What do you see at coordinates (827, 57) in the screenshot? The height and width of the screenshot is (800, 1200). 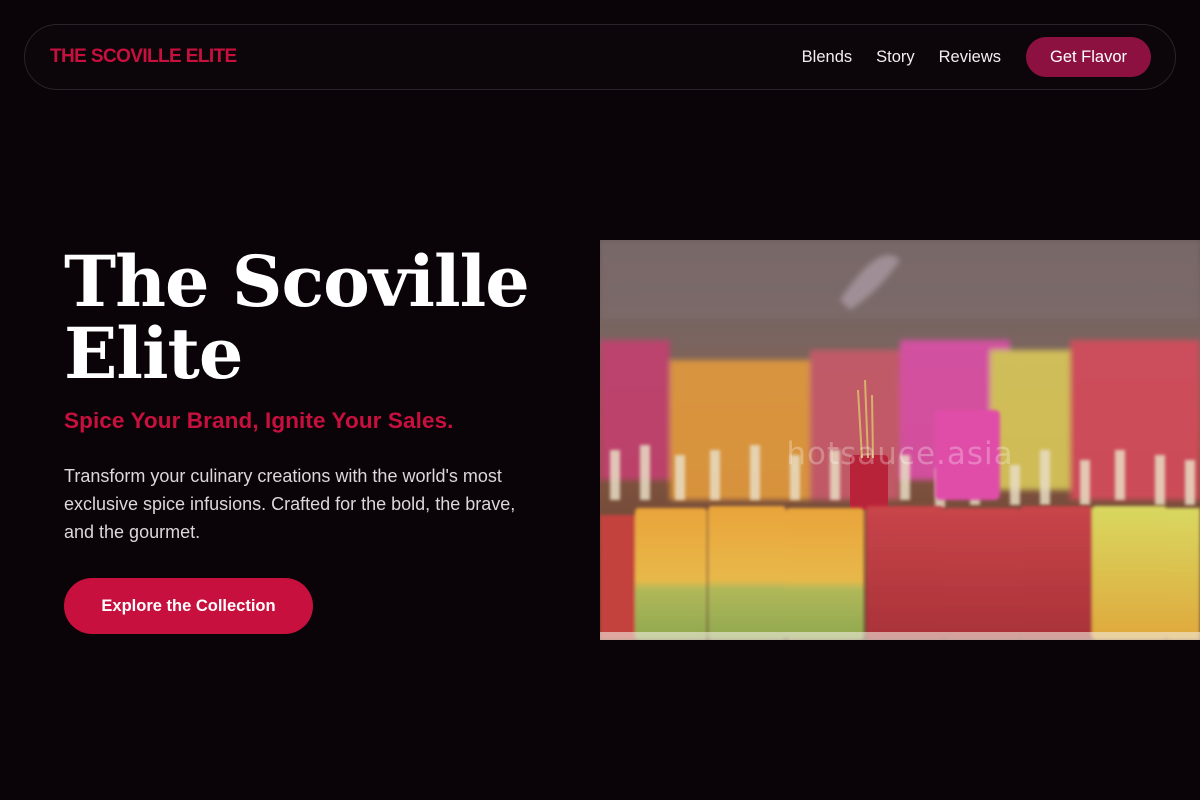 I see `nav-link-blends: Blends` at bounding box center [827, 57].